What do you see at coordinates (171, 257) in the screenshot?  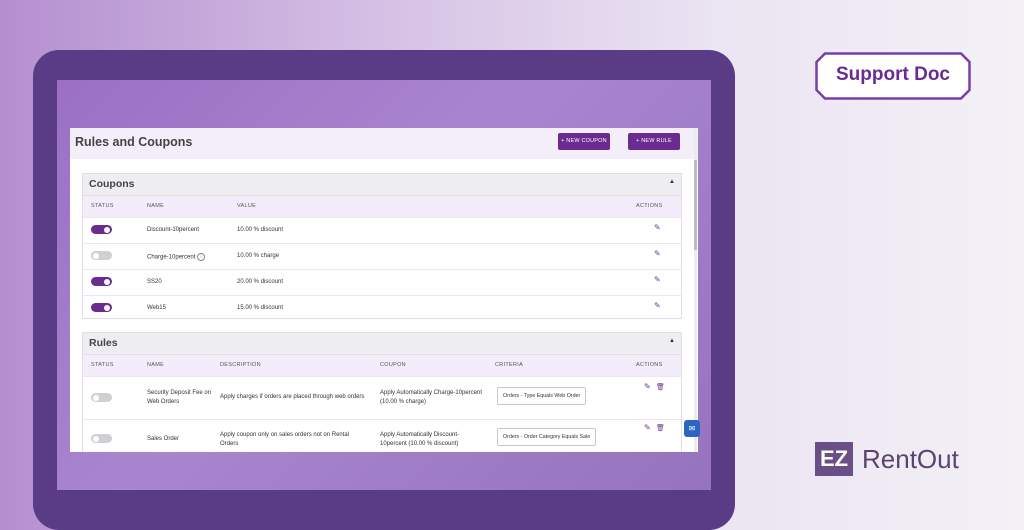 I see `coupon-name: Charge-10percent` at bounding box center [171, 257].